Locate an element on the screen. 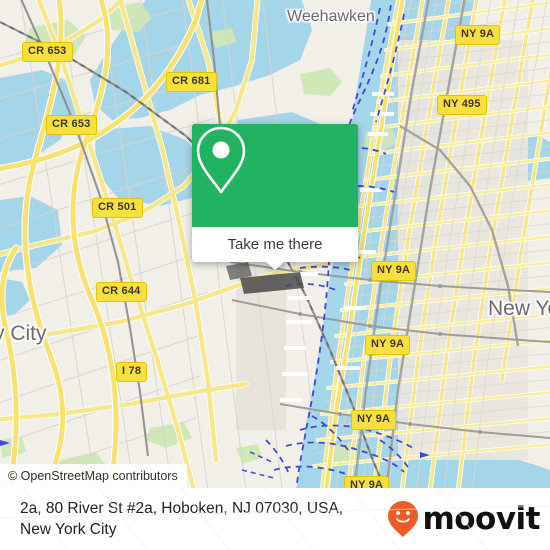 Image resolution: width=550 pixels, height=550 pixels. road-shield-cr-653-a: CR 653 is located at coordinates (47, 52).